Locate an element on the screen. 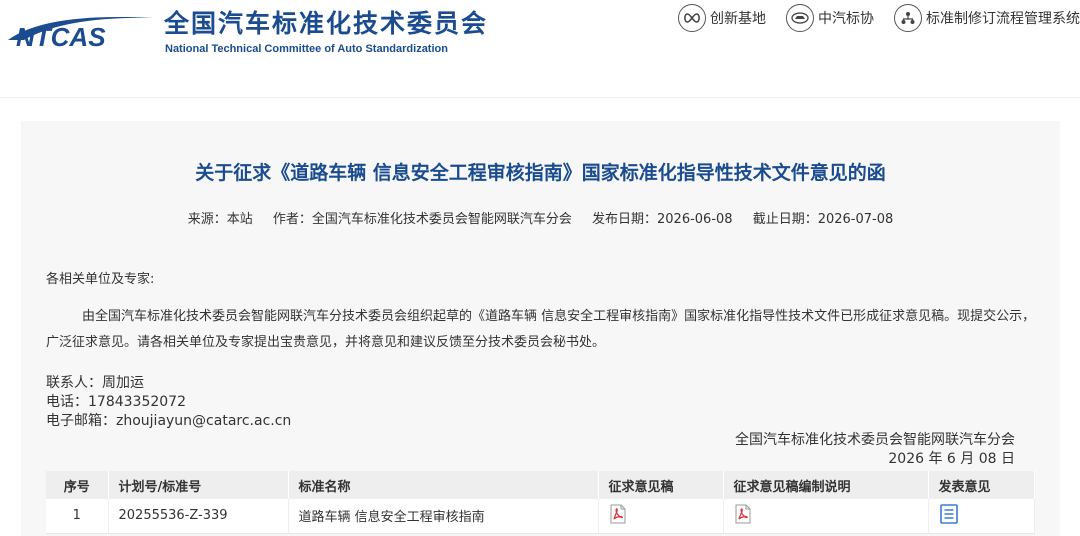  col-header-no: 序号 is located at coordinates (77, 485).